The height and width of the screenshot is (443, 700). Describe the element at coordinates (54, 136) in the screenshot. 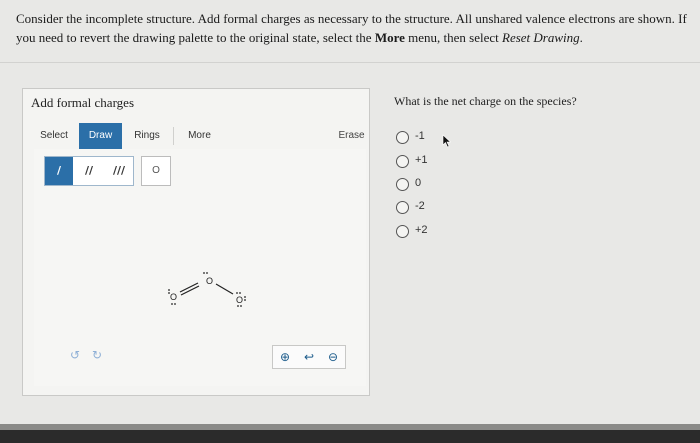

I see `select-tab: Select` at that location.